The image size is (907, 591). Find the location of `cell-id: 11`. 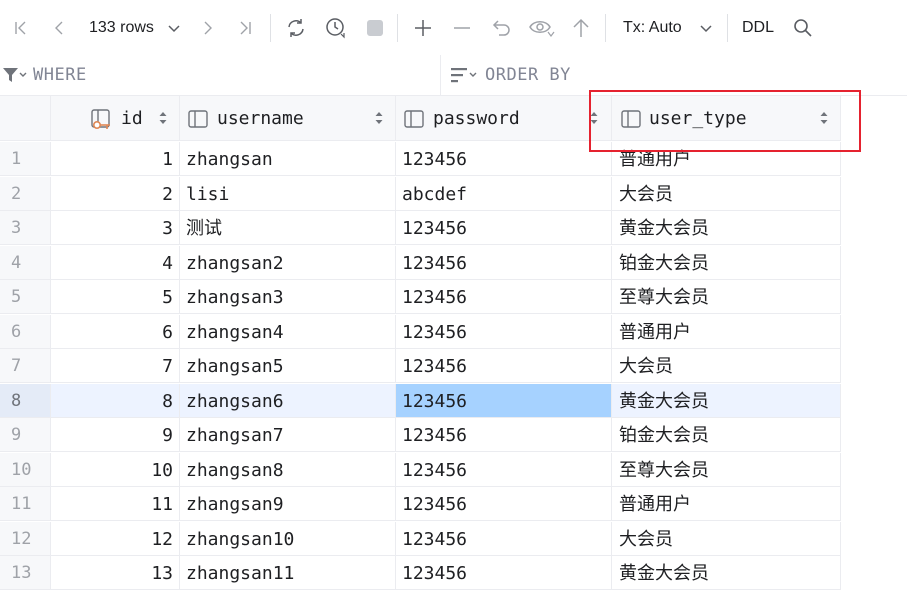

cell-id: 11 is located at coordinates (115, 504).